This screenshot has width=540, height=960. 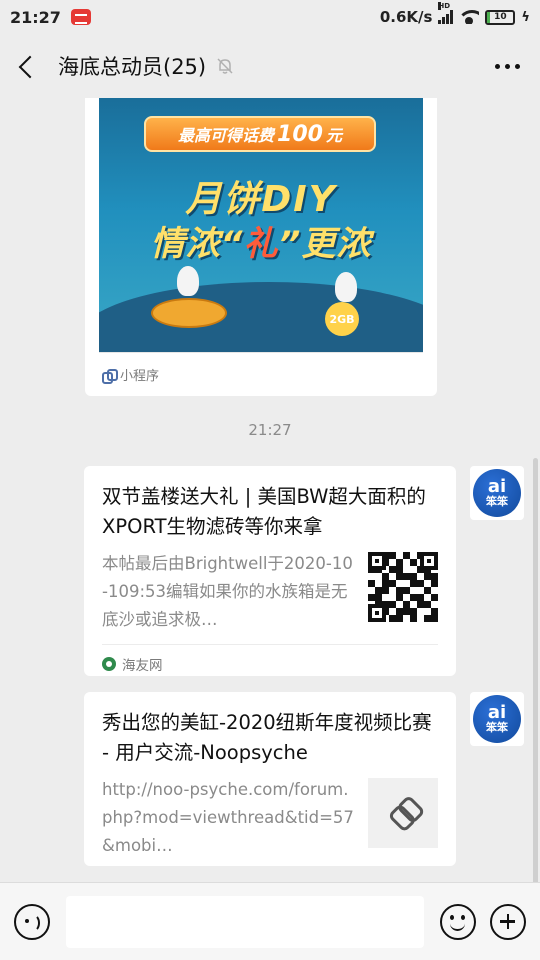 What do you see at coordinates (469, 17) in the screenshot?
I see `wifi-icon` at bounding box center [469, 17].